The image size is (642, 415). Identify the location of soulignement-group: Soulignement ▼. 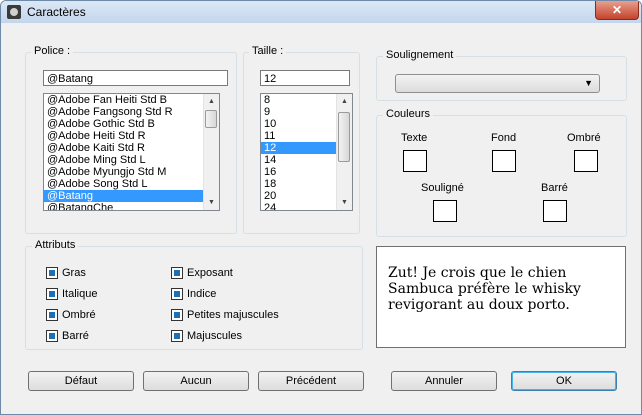
(501, 75).